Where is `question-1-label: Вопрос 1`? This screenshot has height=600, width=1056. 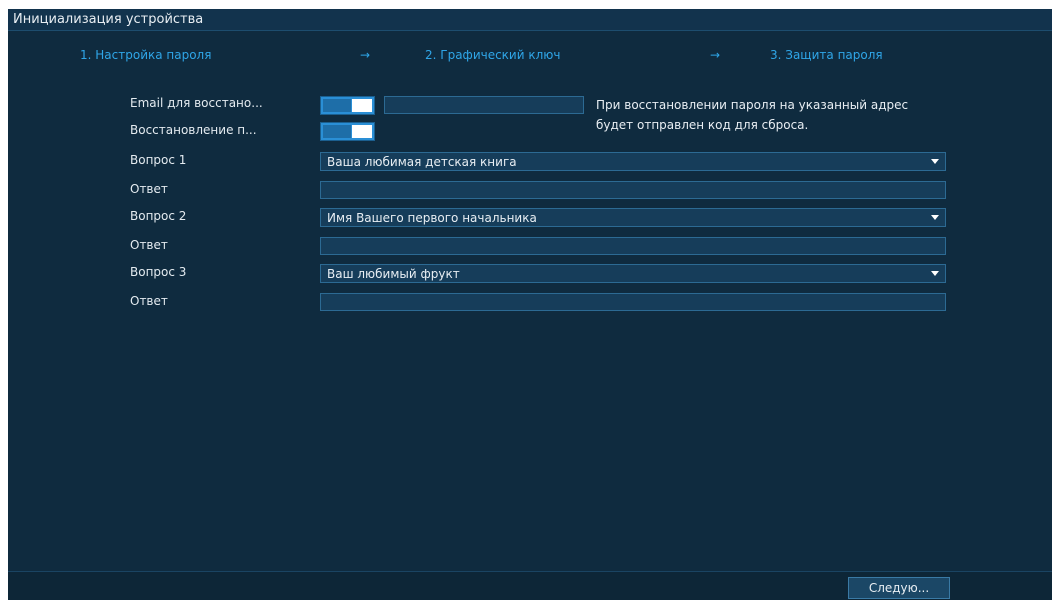
question-1-label: Вопрос 1 is located at coordinates (158, 160).